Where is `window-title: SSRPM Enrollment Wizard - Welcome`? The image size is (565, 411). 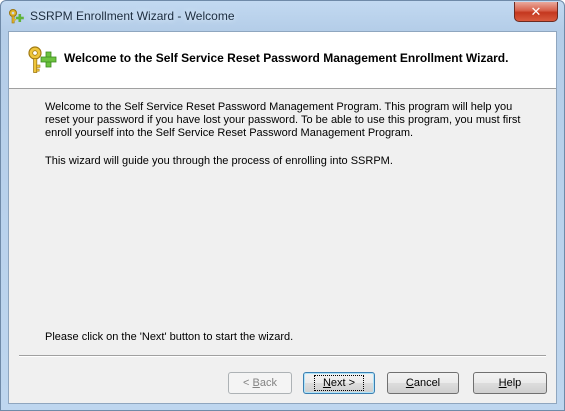
window-title: SSRPM Enrollment Wizard - Welcome is located at coordinates (132, 16).